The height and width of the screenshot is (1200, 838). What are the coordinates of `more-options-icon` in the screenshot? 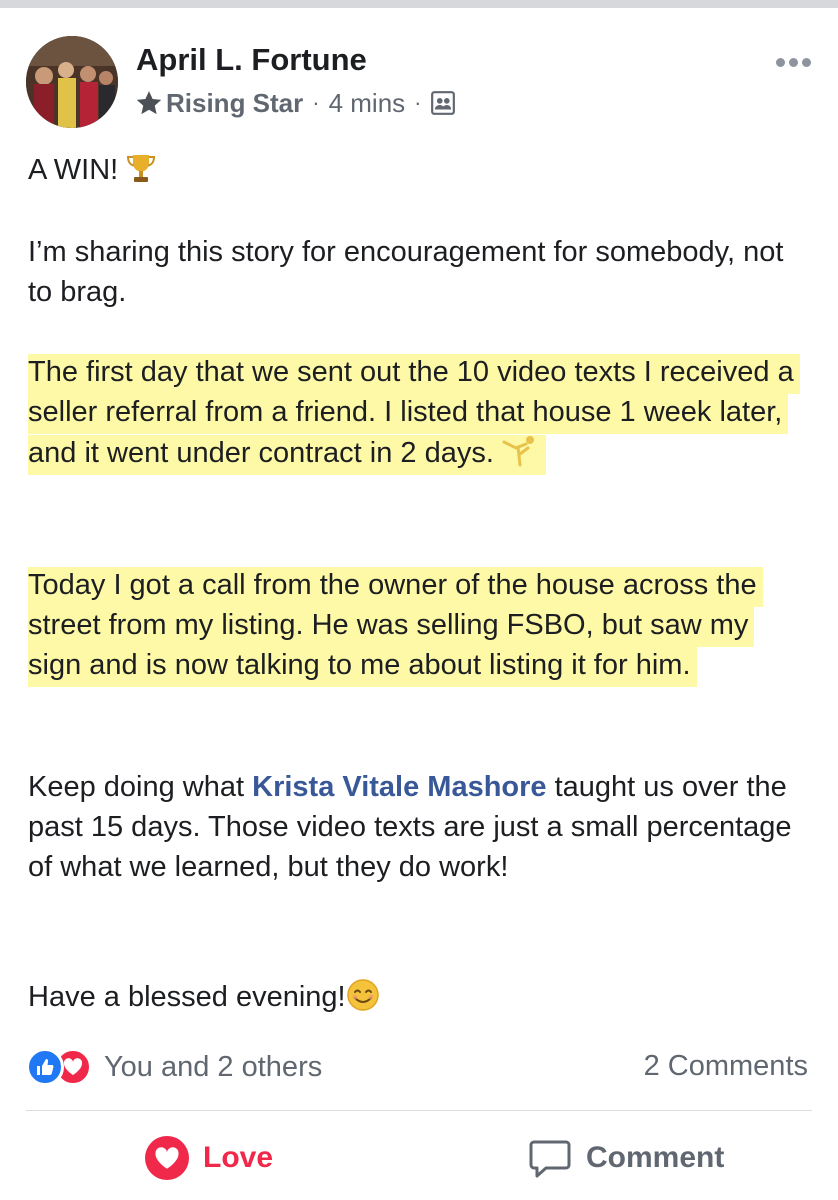 It's located at (793, 62).